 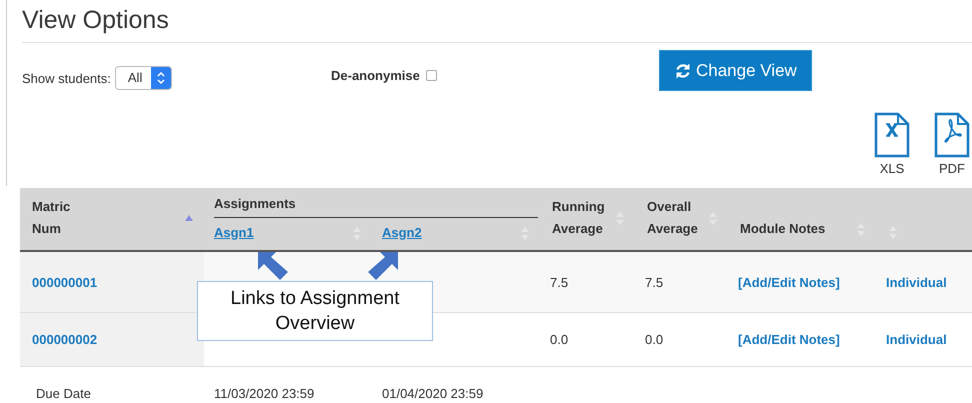 I want to click on page-title: View Options, so click(x=497, y=21).